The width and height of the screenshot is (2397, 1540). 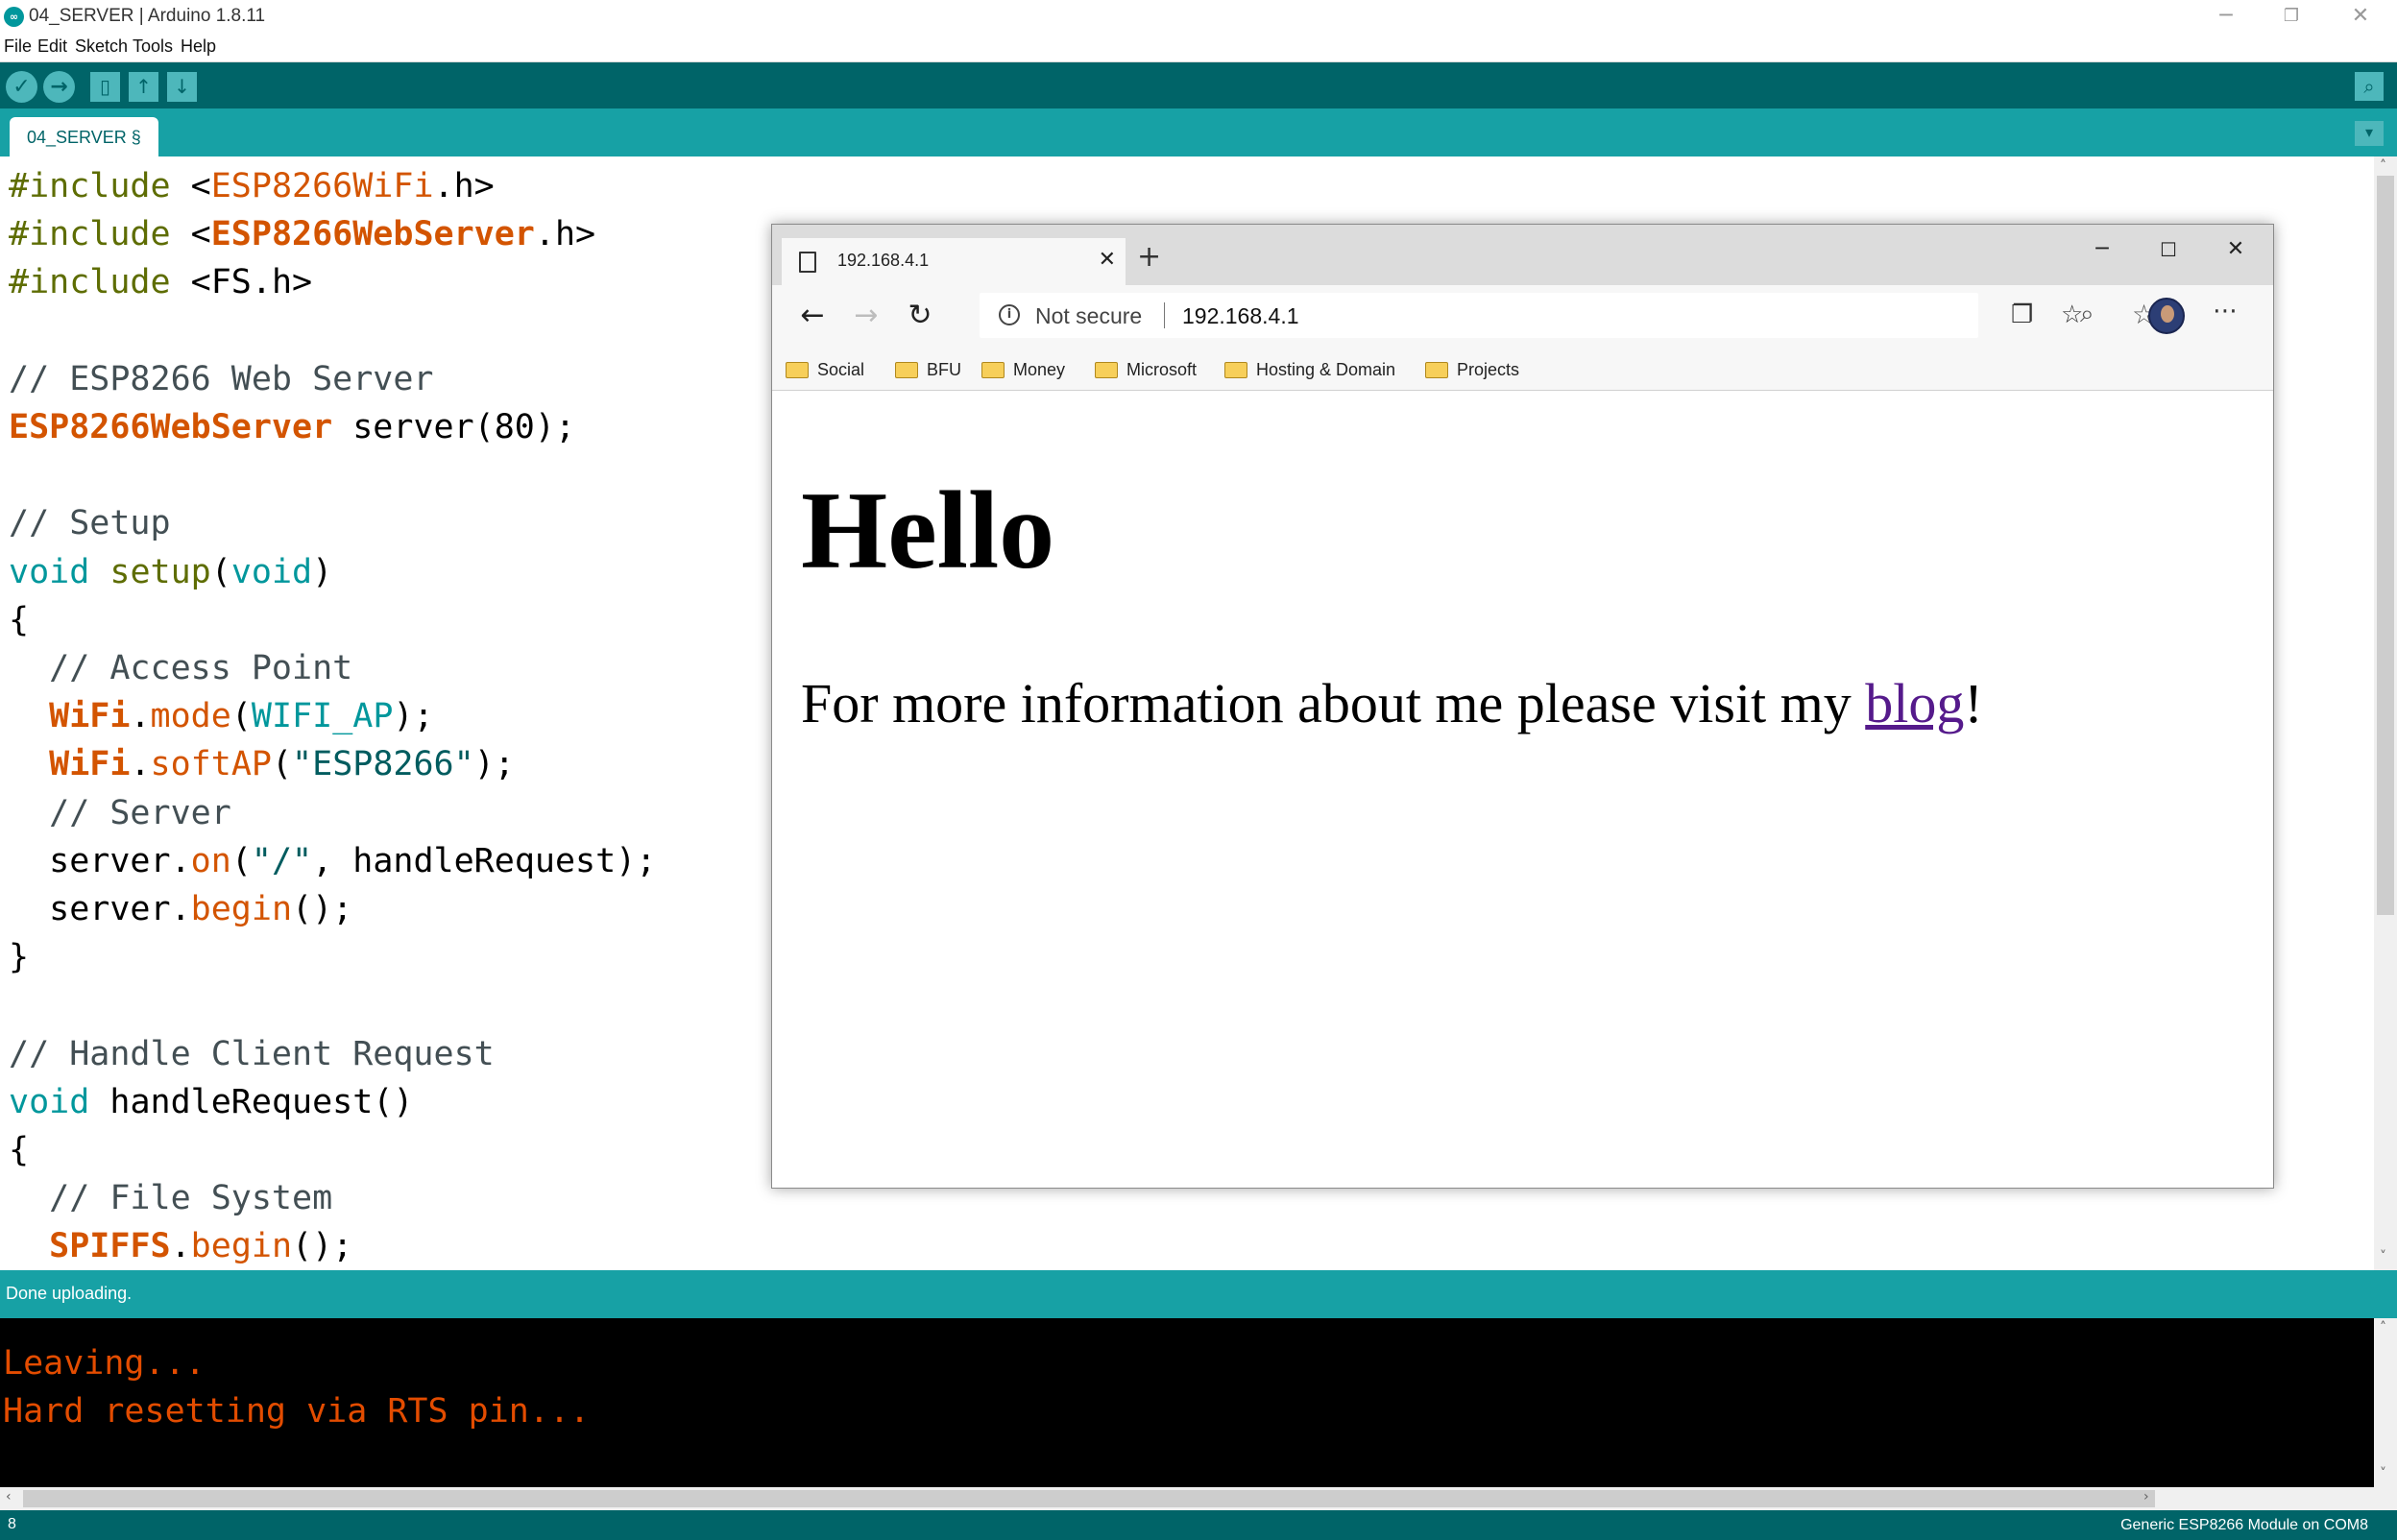 I want to click on back-icon: ←, so click(x=812, y=316).